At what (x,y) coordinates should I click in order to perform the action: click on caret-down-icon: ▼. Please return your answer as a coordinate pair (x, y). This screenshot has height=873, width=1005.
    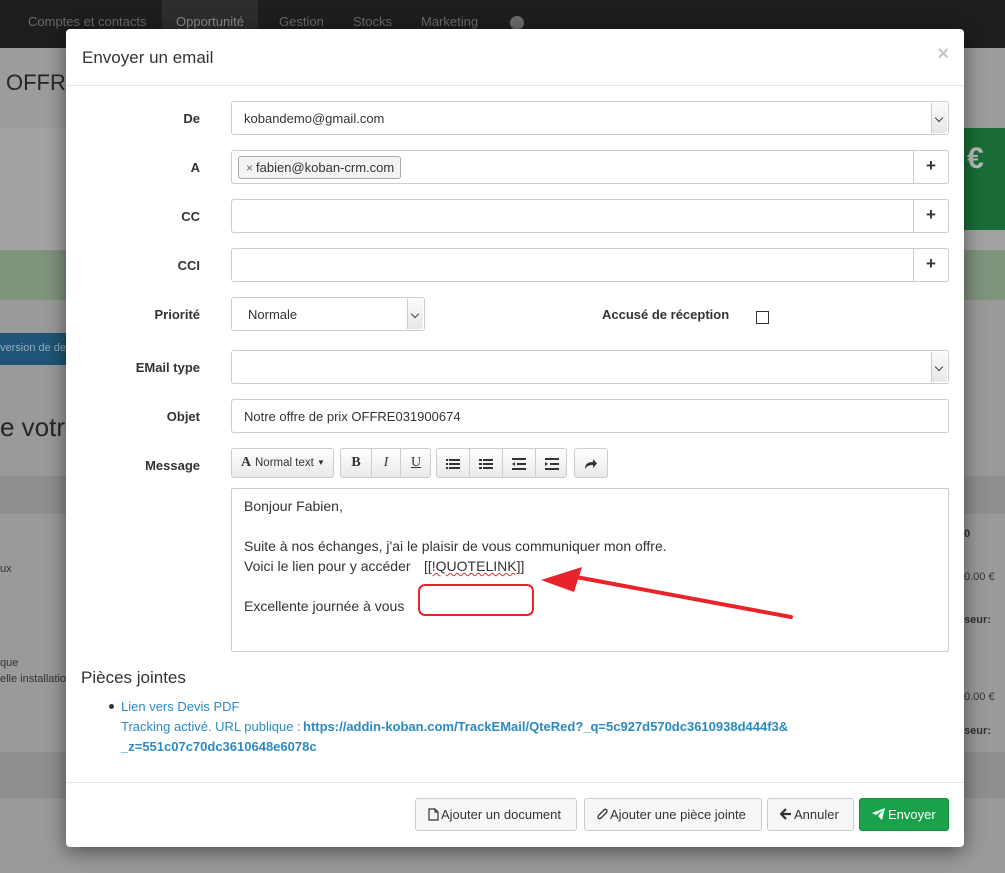
    Looking at the image, I should click on (321, 462).